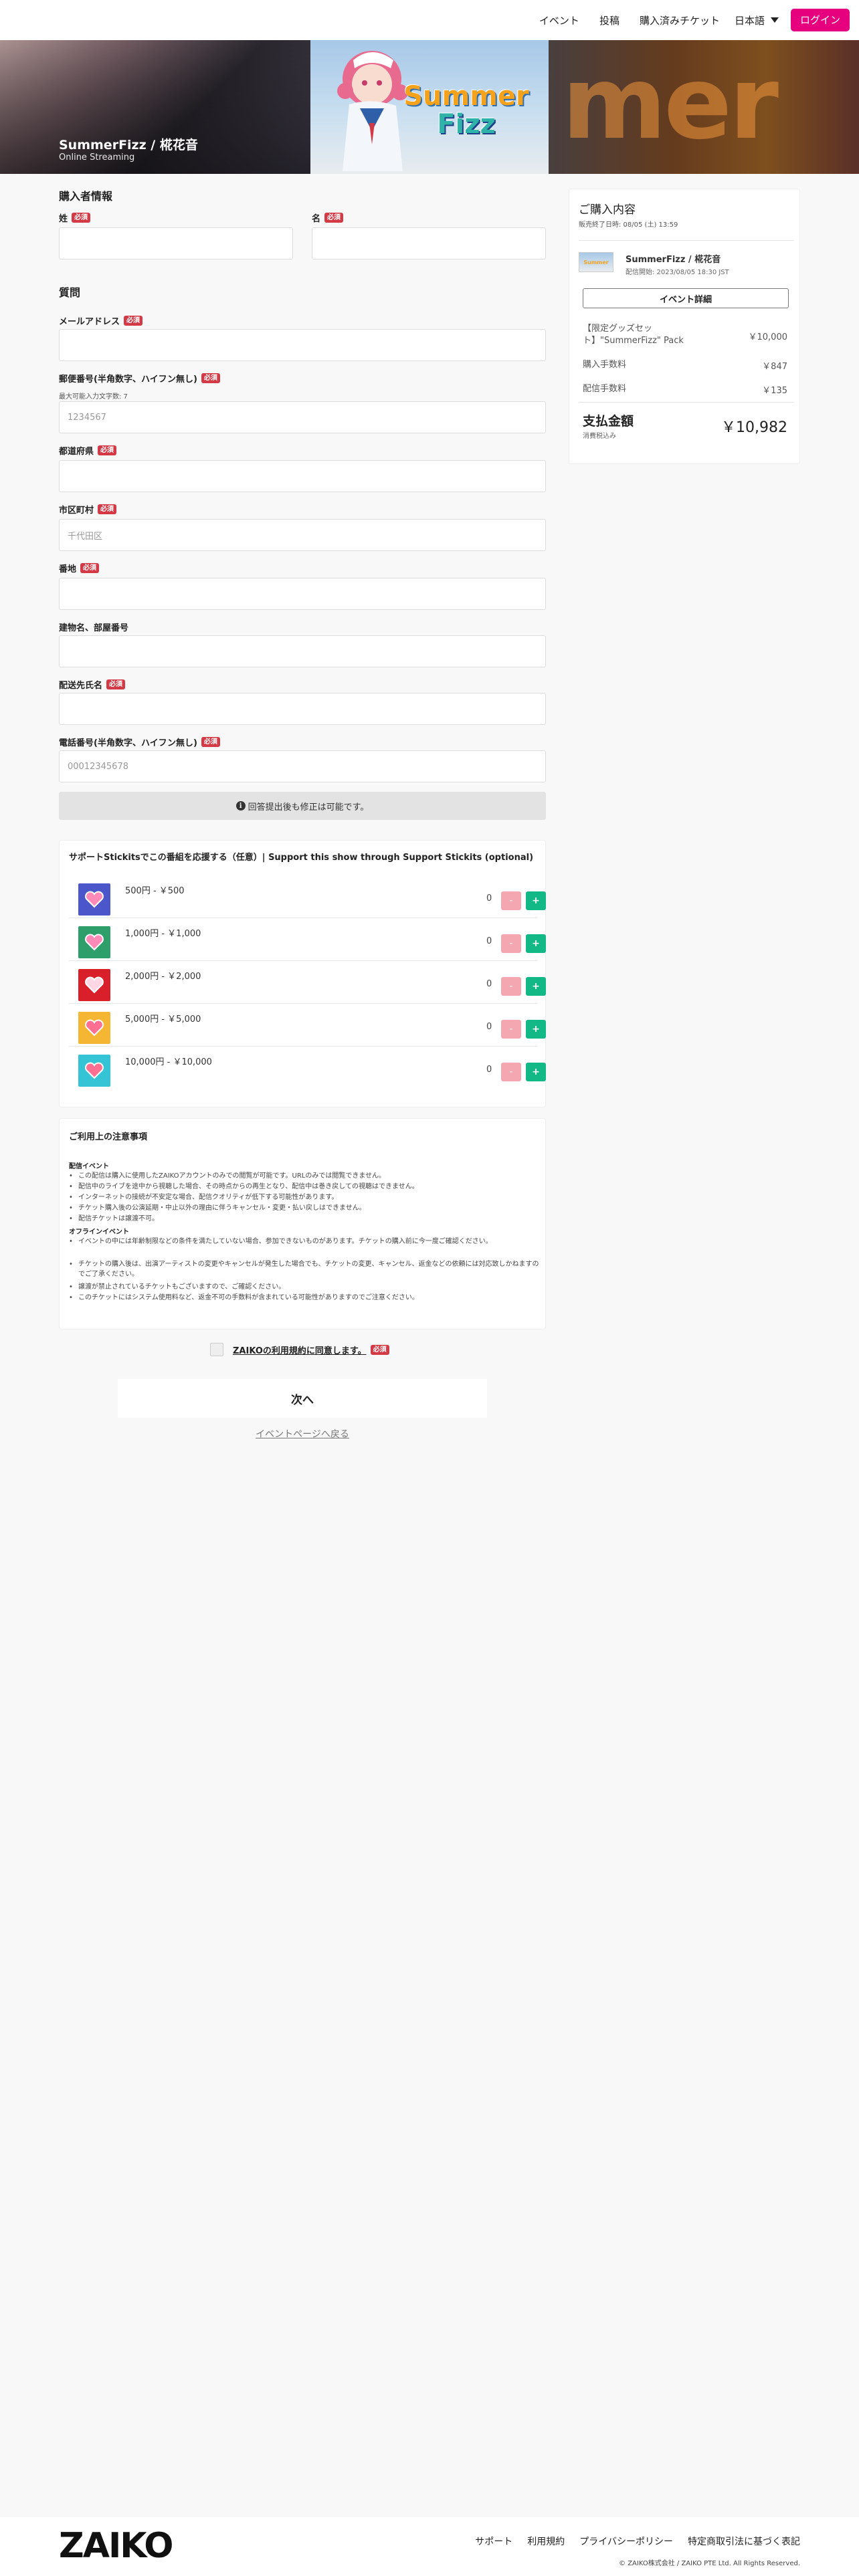 Image resolution: width=859 pixels, height=2576 pixels. Describe the element at coordinates (680, 20) in the screenshot. I see `nav-purchased-tickets: 購入済みチケット` at that location.